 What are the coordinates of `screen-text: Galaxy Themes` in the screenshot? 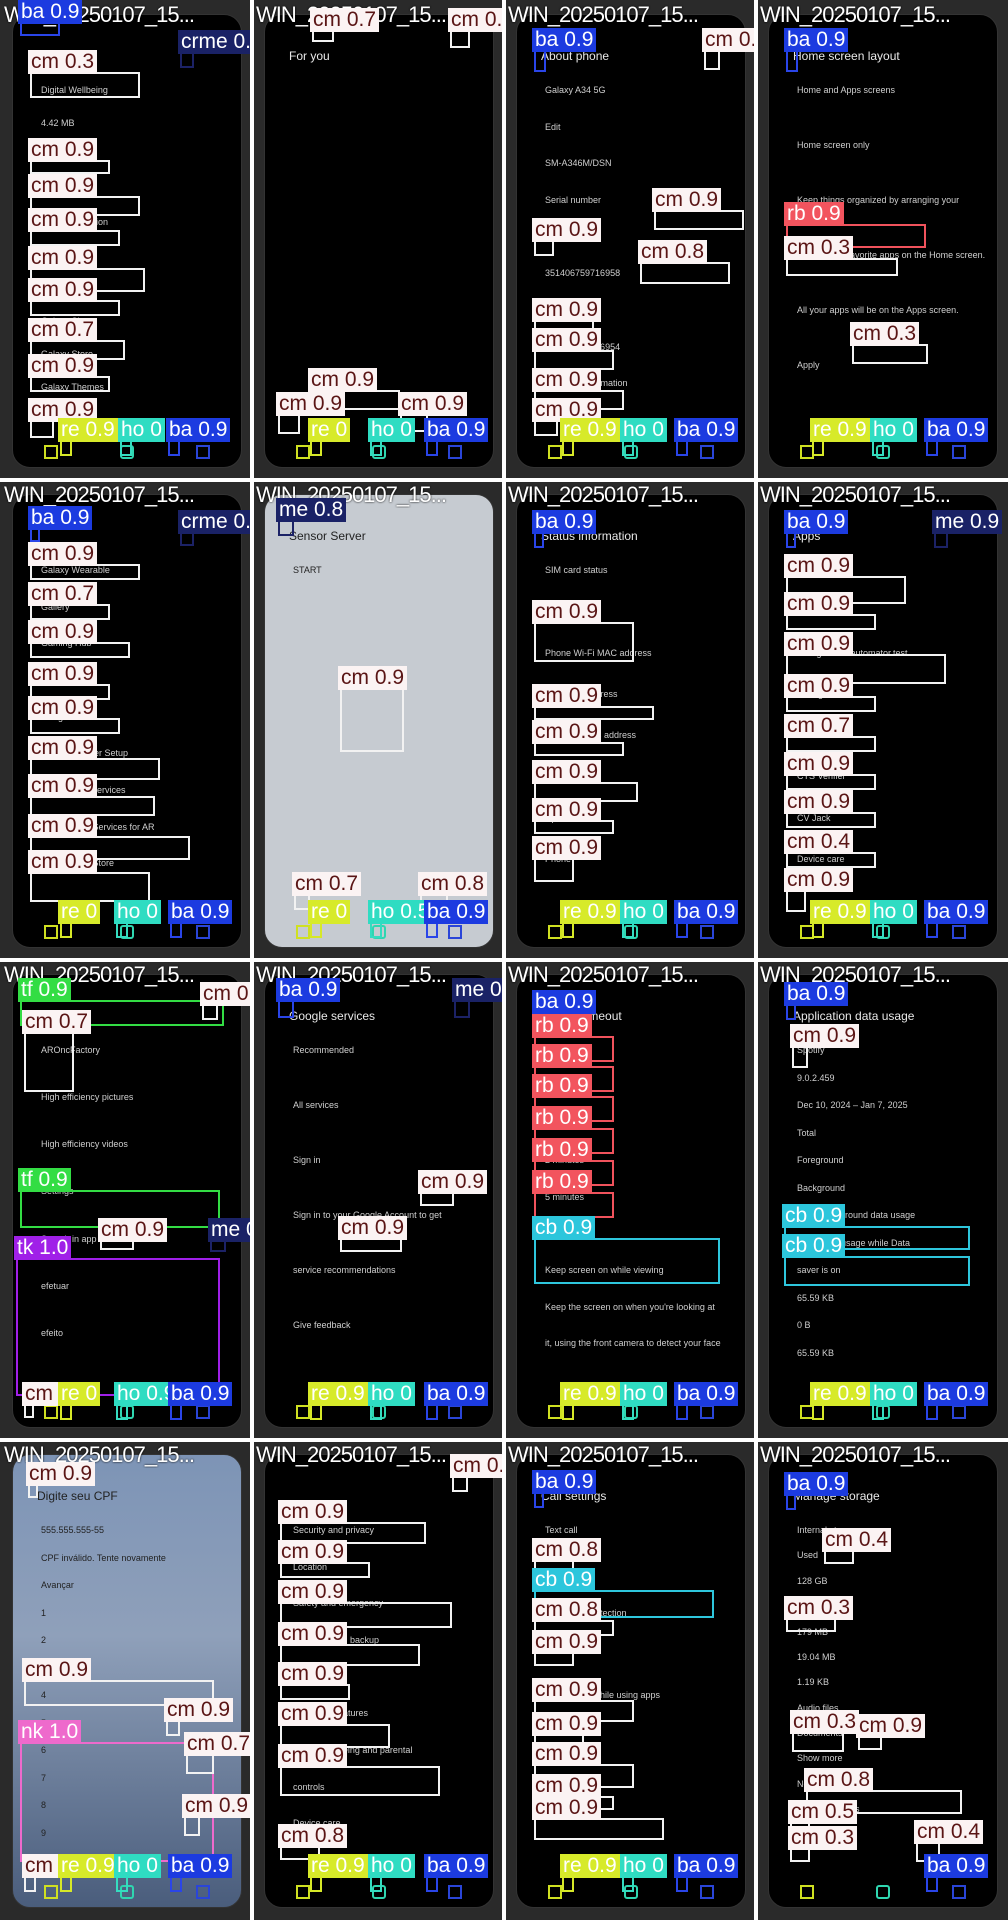 It's located at (72, 387).